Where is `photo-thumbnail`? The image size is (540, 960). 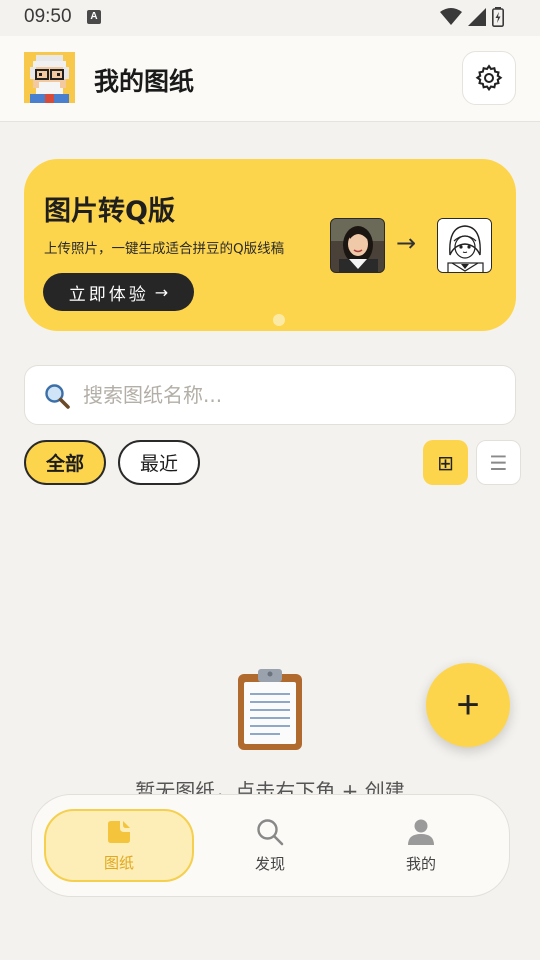
photo-thumbnail is located at coordinates (357, 245).